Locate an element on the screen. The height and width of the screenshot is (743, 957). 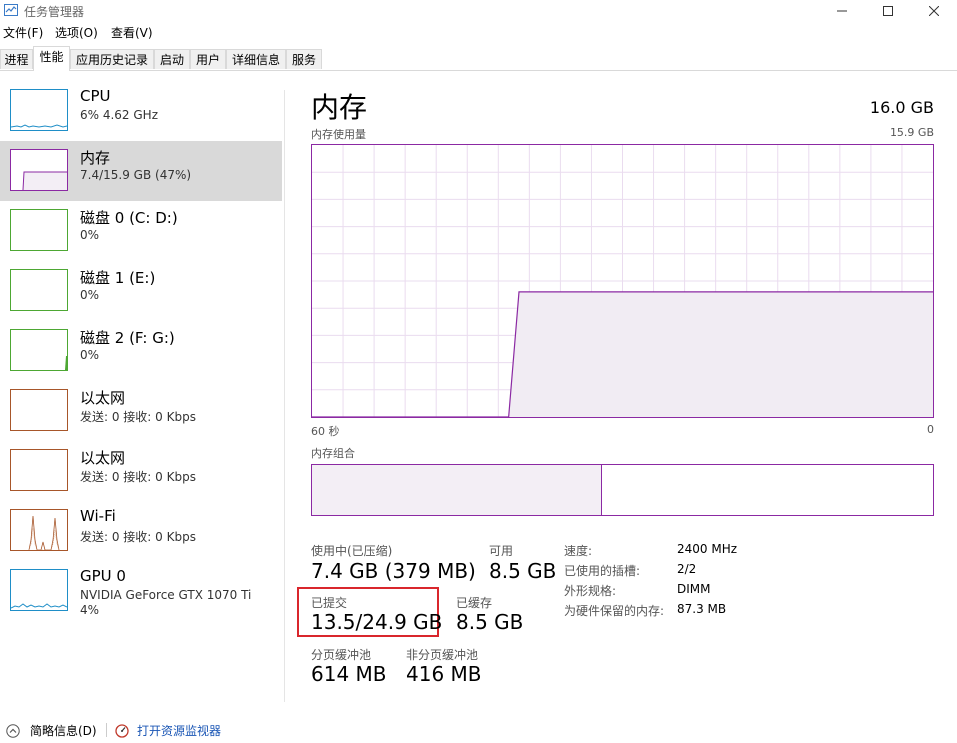
minimize-button is located at coordinates (842, 11).